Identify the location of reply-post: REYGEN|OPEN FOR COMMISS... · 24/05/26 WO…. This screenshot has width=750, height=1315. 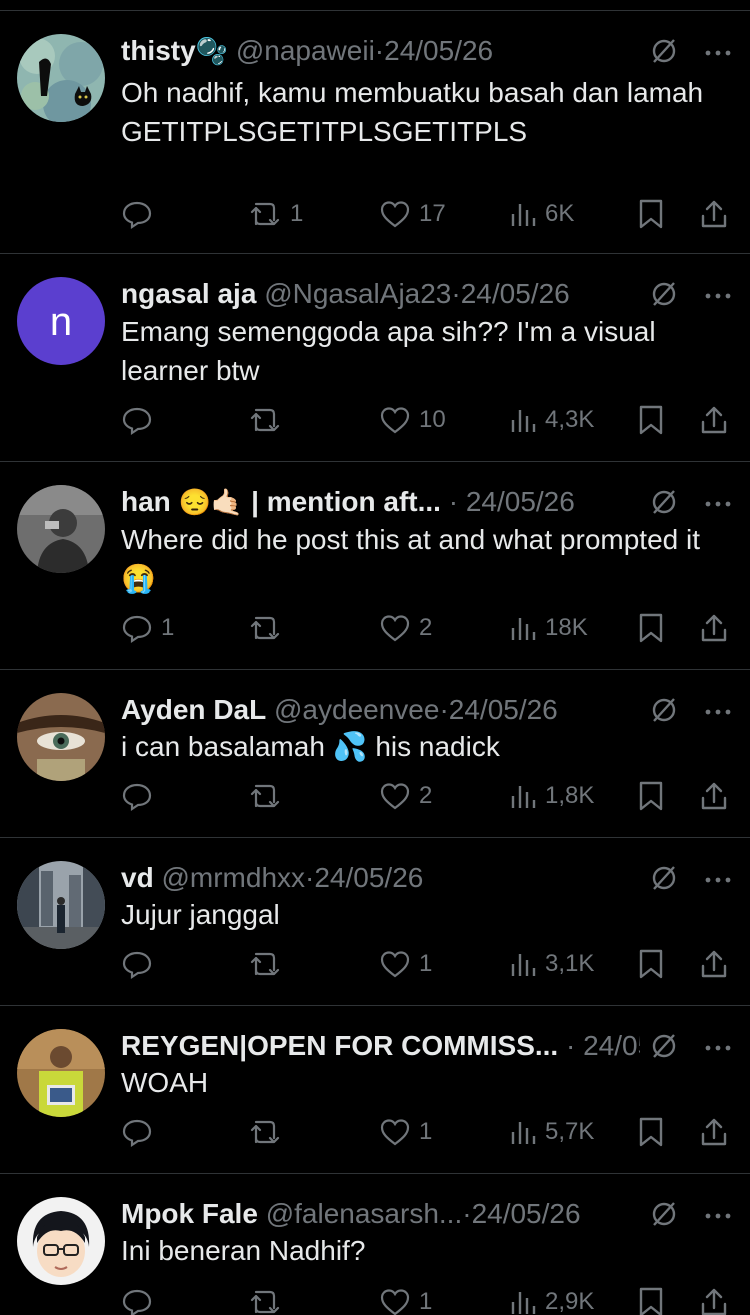
(375, 1090).